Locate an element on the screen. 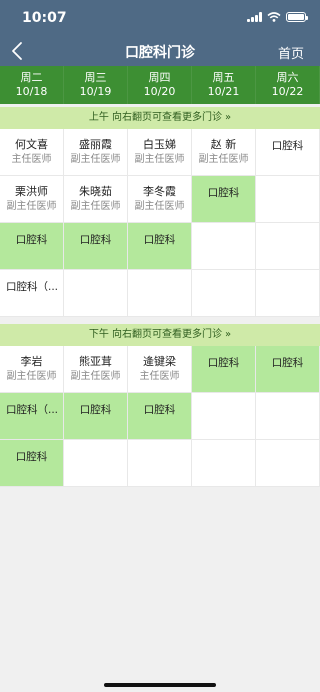  doctor-slot: 逄键梁 主任医师 is located at coordinates (160, 369).